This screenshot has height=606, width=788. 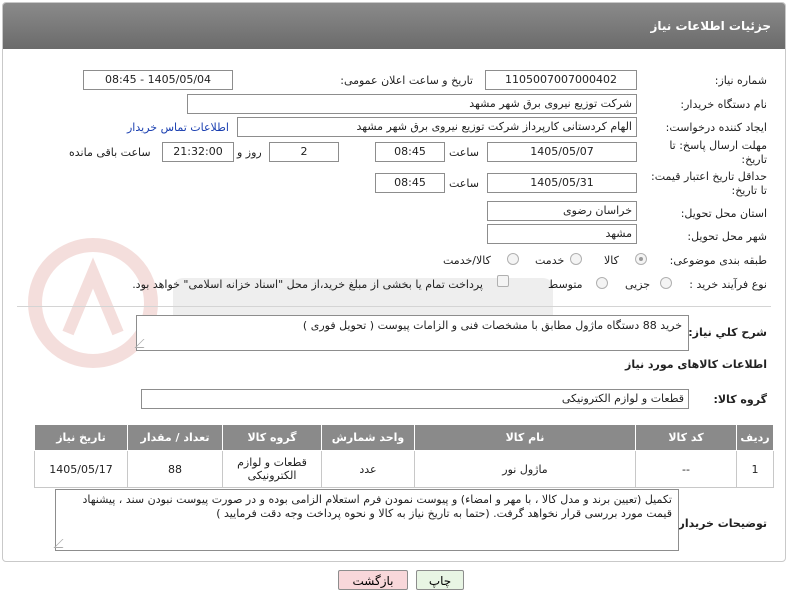 What do you see at coordinates (638, 284) in the screenshot?
I see `purchase-option-minor: جزیی` at bounding box center [638, 284].